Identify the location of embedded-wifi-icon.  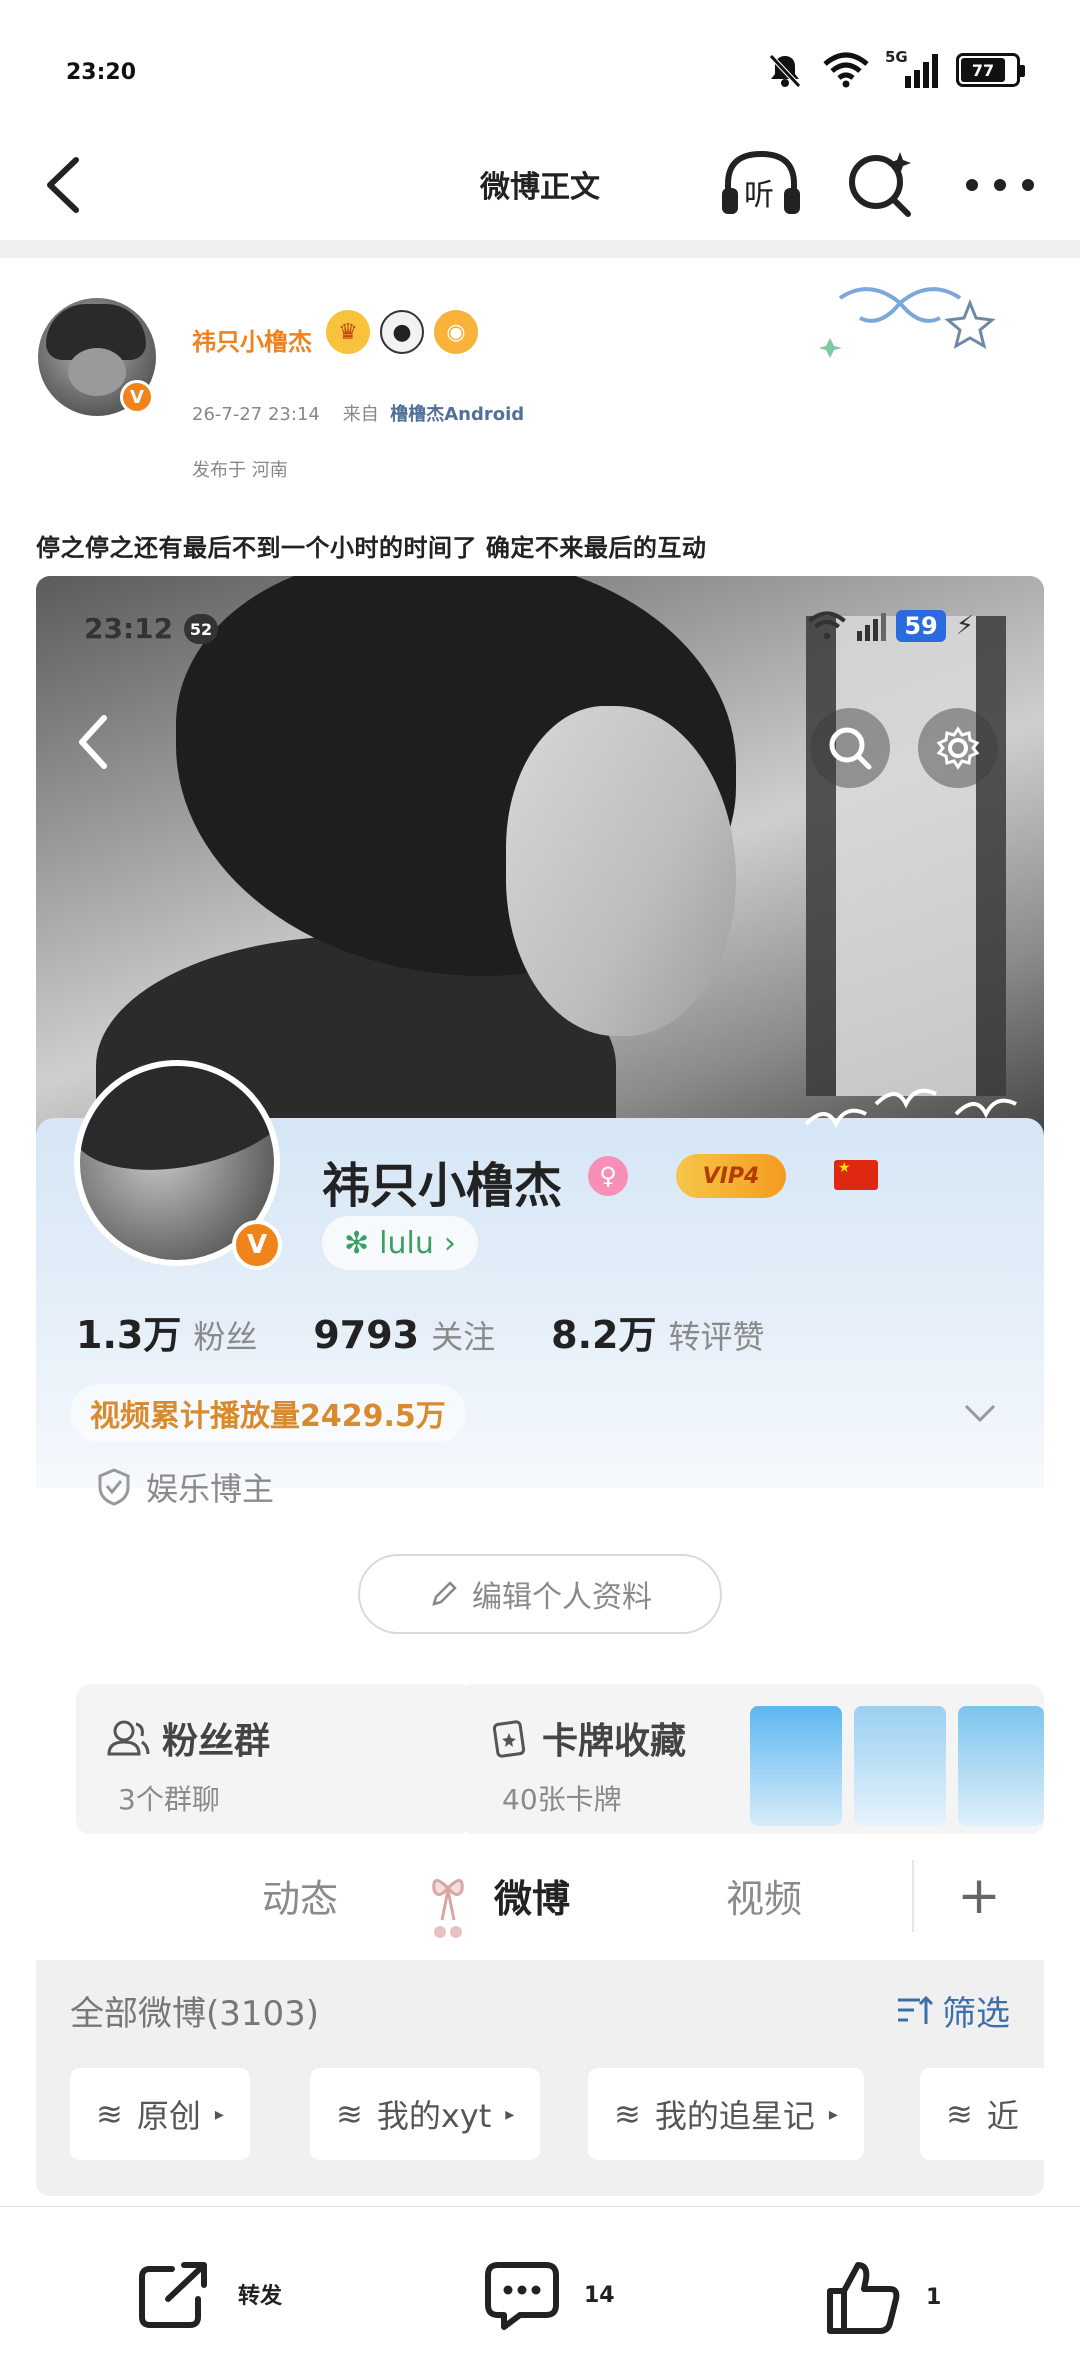
(827, 625).